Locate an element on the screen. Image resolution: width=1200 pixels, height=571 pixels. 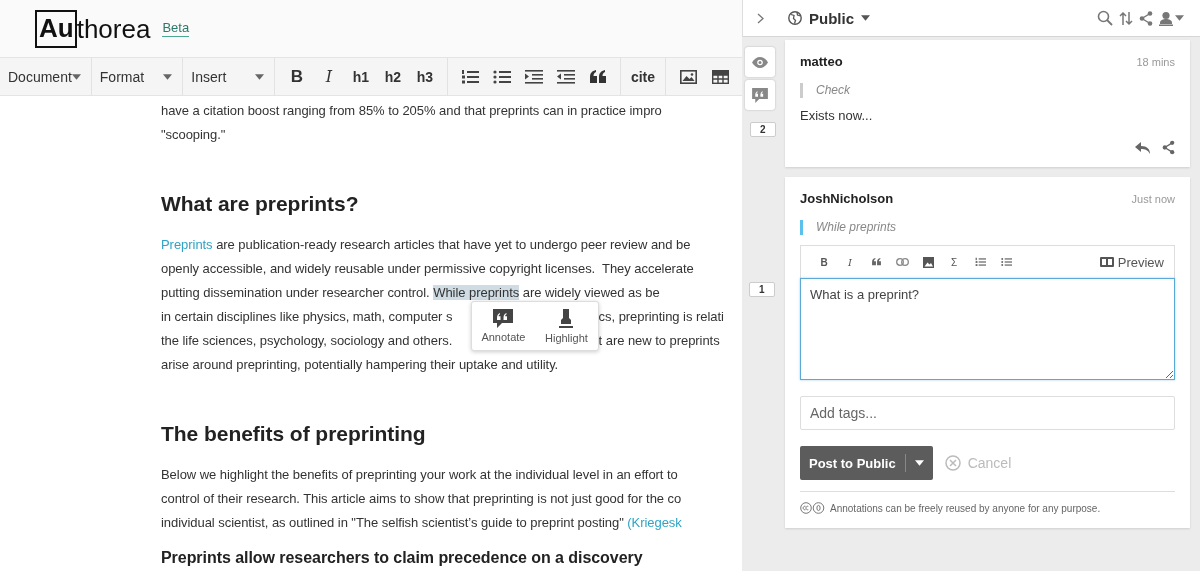
post-button: Post to Public is located at coordinates (866, 463).